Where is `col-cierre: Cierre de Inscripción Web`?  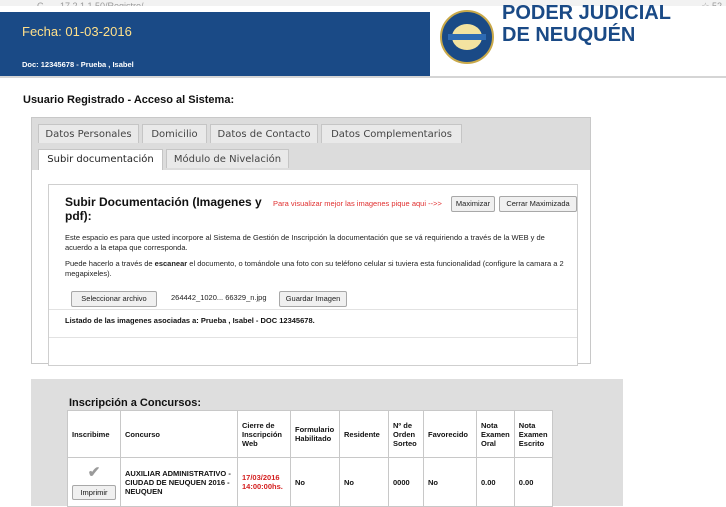 col-cierre: Cierre de Inscripción Web is located at coordinates (264, 434).